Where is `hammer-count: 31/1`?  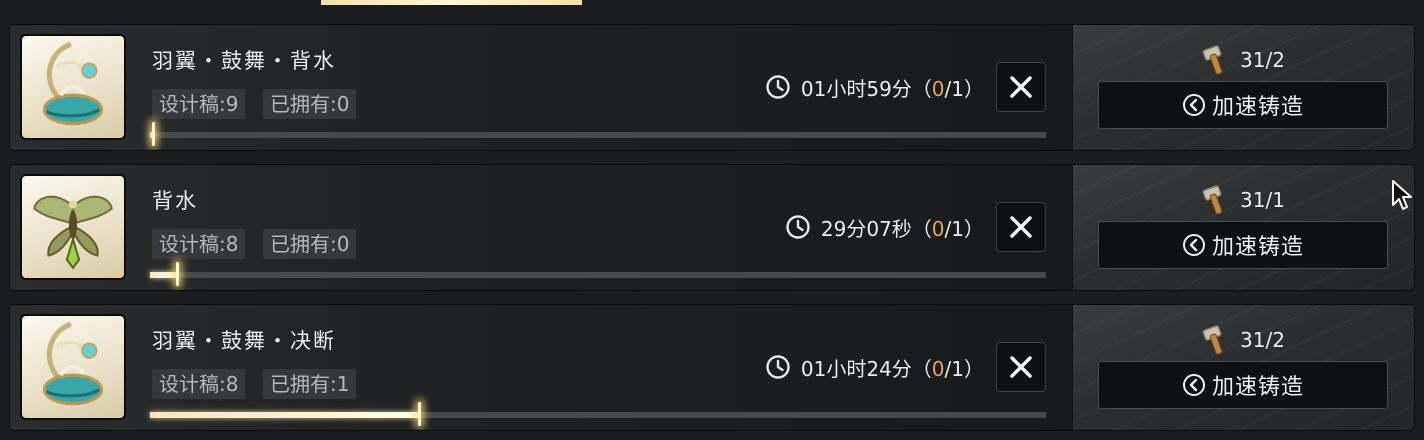 hammer-count: 31/1 is located at coordinates (1262, 200).